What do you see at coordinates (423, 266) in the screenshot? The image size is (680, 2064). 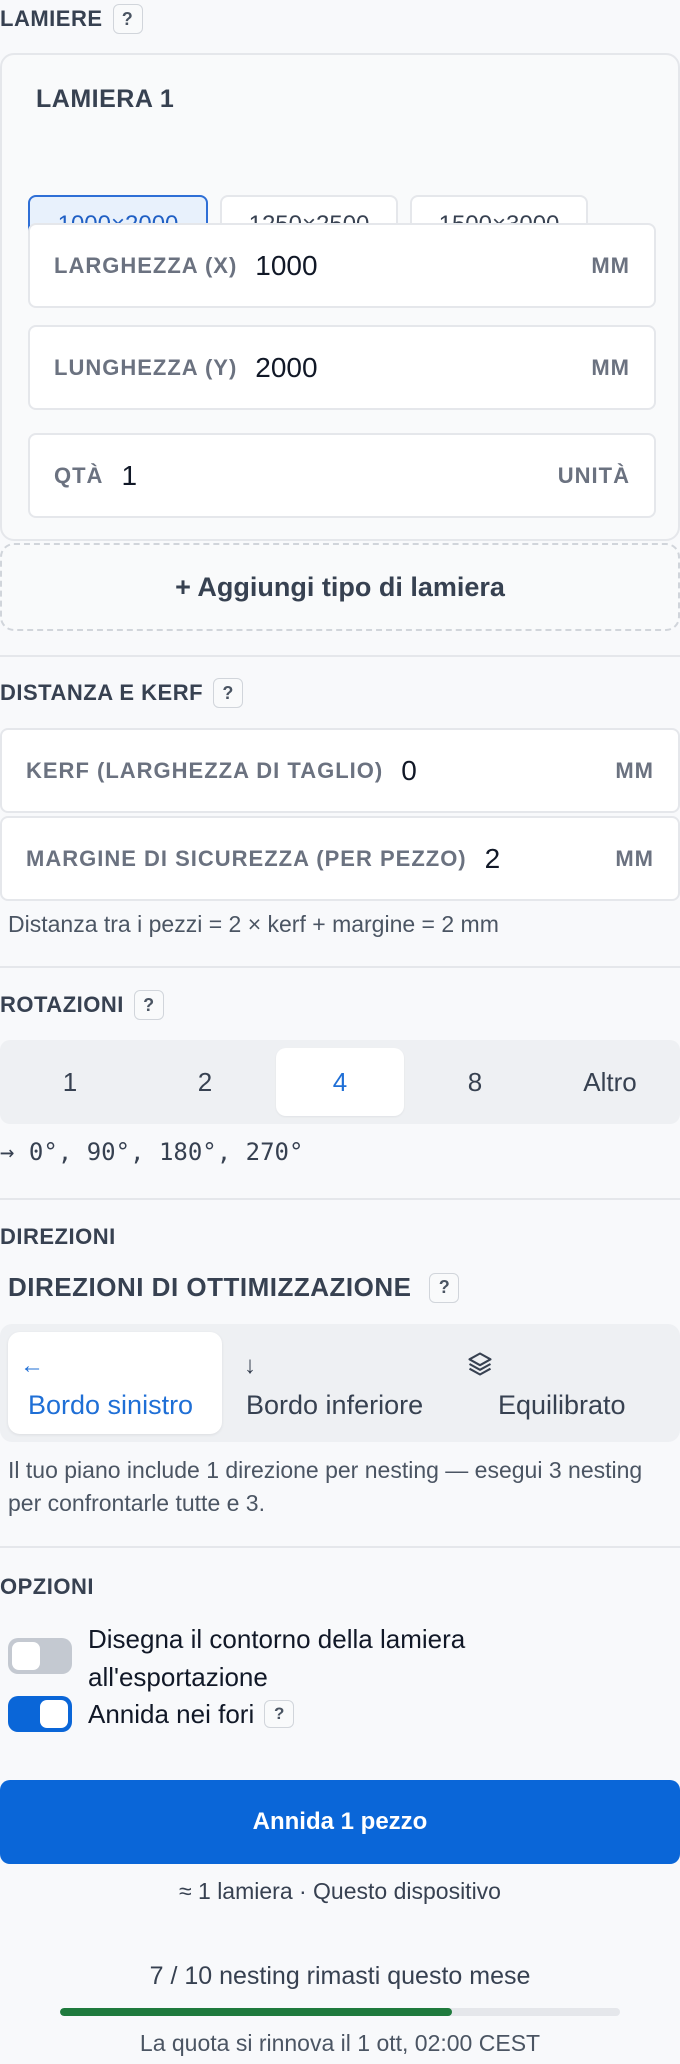 I see `width-input: 1000` at bounding box center [423, 266].